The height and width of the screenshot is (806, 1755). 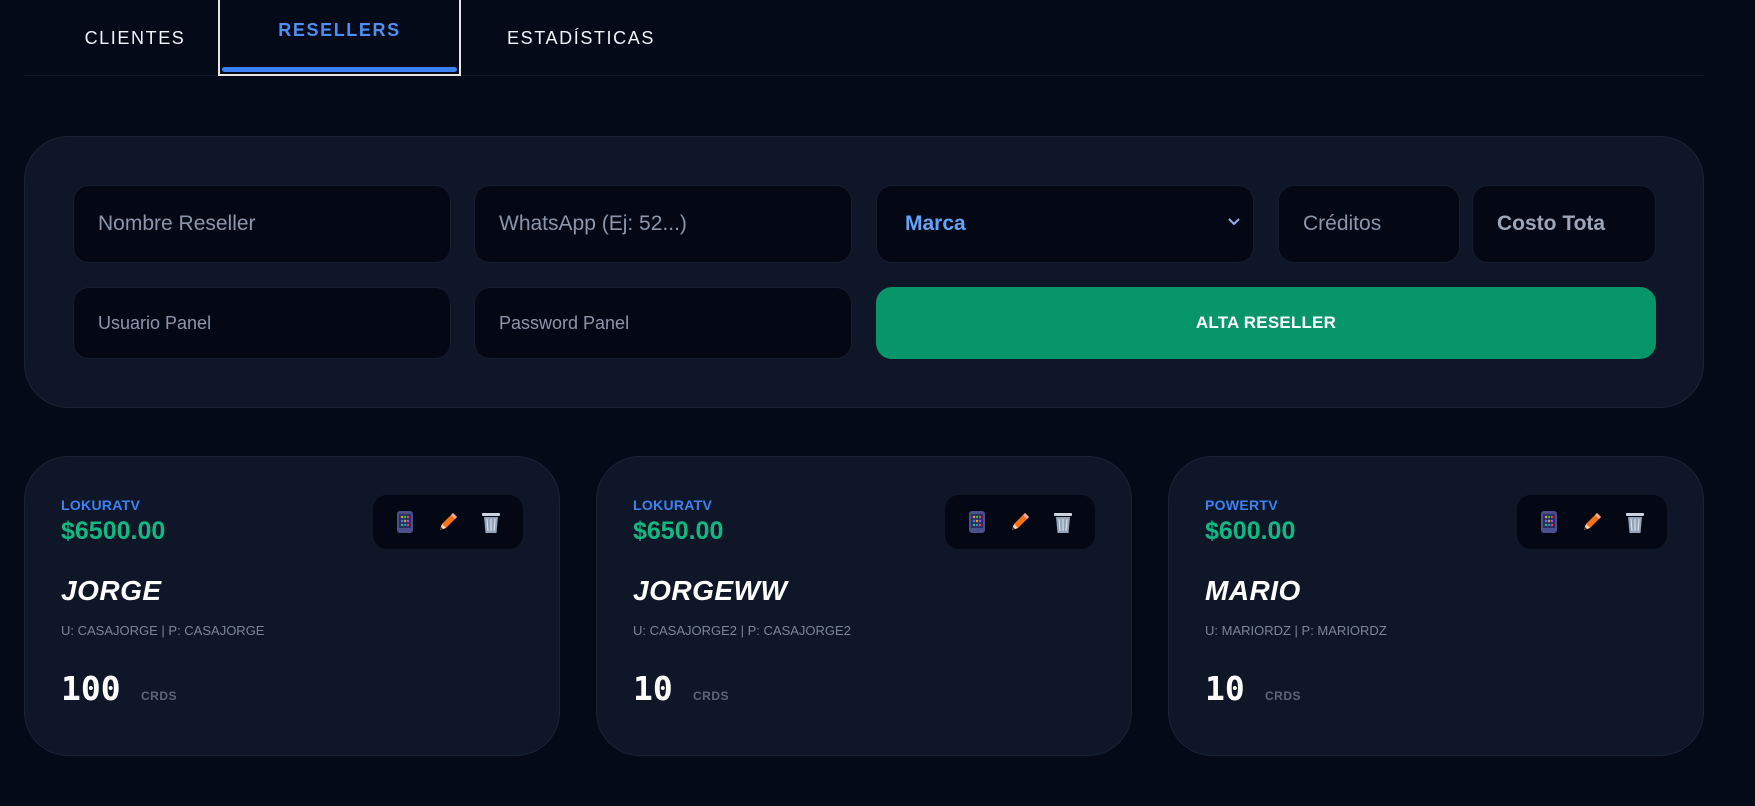 What do you see at coordinates (339, 69) in the screenshot?
I see `active-tab-indicator` at bounding box center [339, 69].